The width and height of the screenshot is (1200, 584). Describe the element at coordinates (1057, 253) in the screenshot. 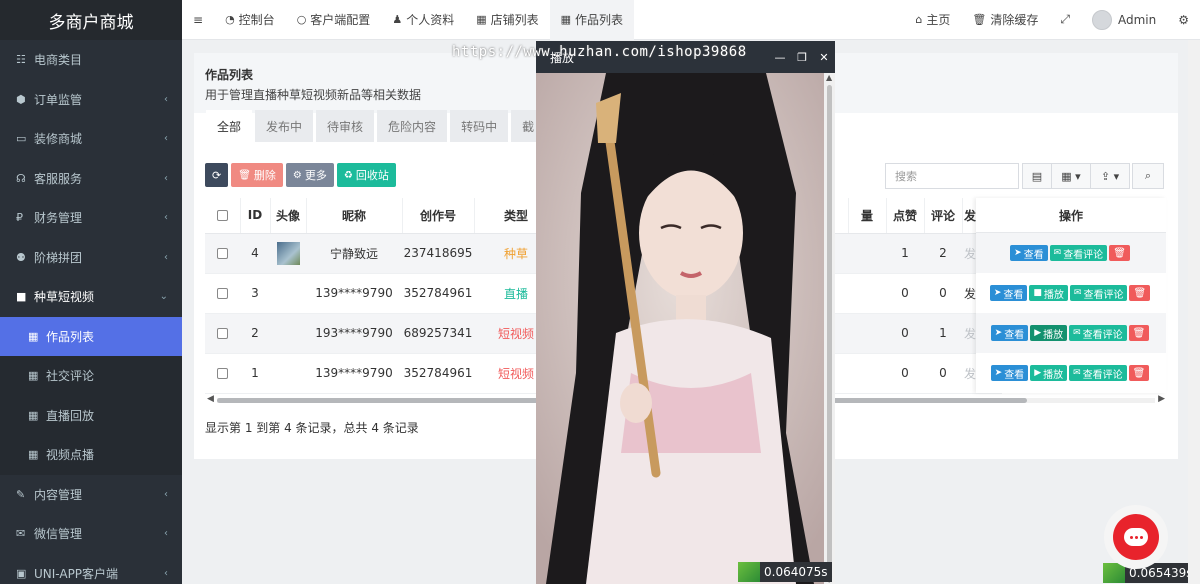

I see `comments-icon: ✉` at that location.